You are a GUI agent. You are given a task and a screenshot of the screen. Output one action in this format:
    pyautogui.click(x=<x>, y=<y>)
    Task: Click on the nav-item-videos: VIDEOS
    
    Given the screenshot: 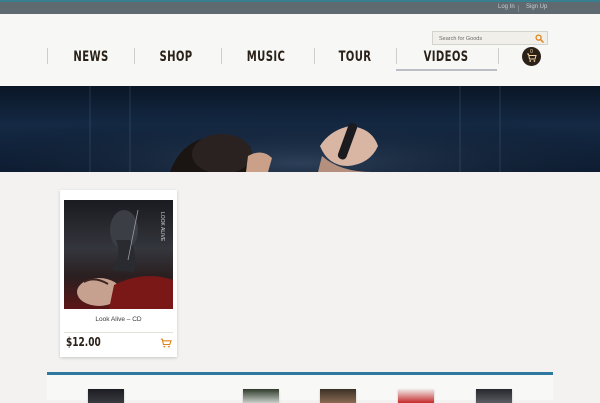 What is the action you would take?
    pyautogui.click(x=446, y=57)
    